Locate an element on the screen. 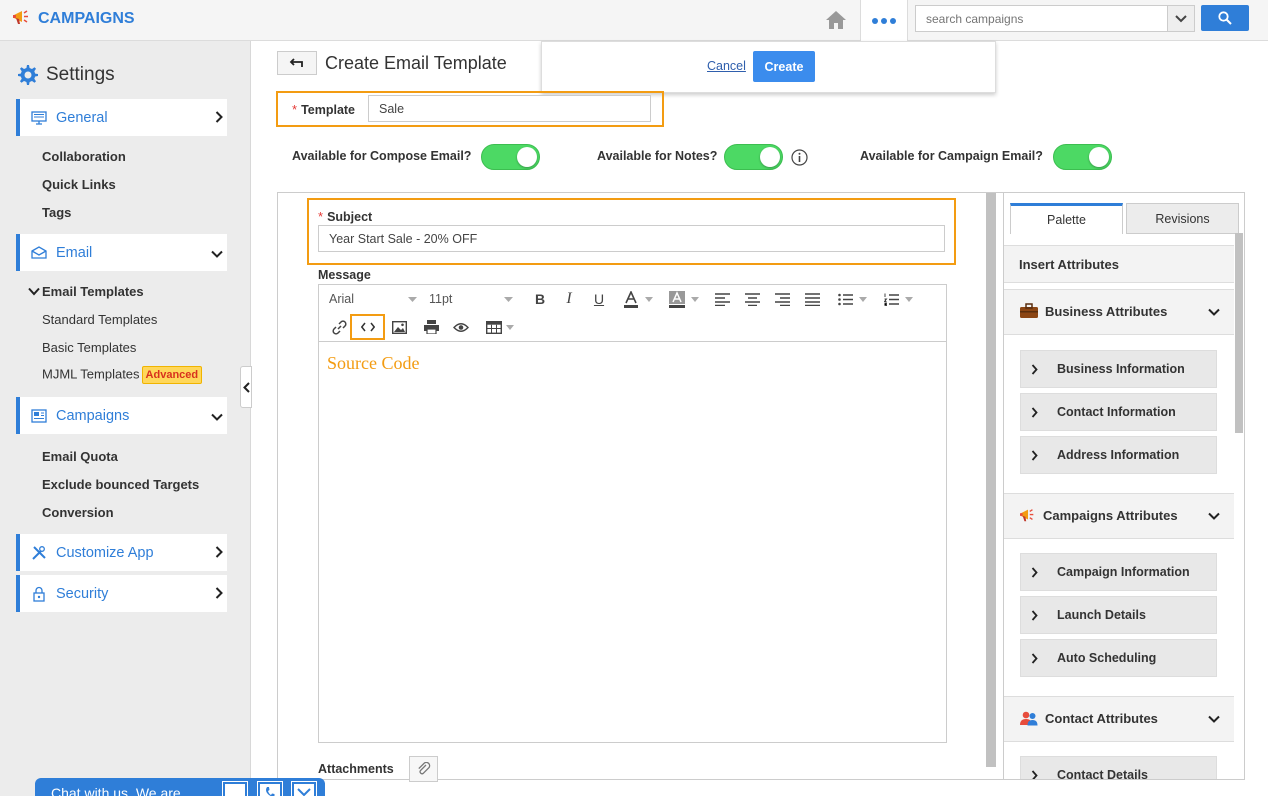 This screenshot has height=796, width=1268. search-button is located at coordinates (1225, 18).